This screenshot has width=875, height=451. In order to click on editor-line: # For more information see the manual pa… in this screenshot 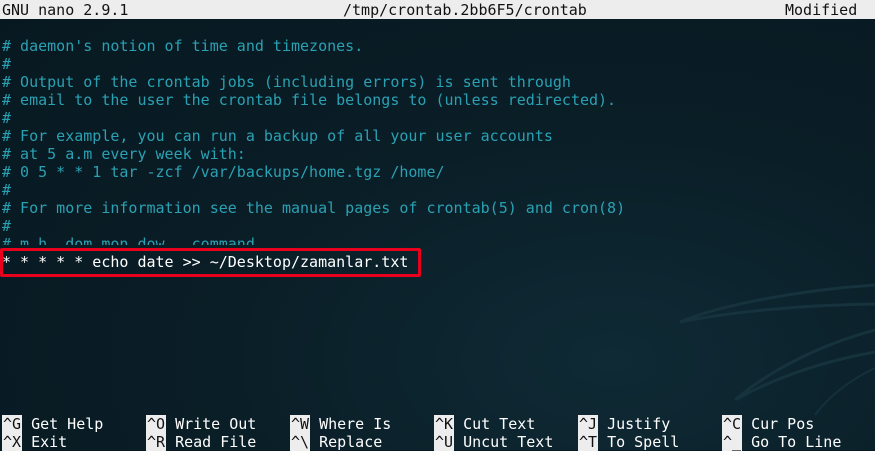, I will do `click(437, 208)`.